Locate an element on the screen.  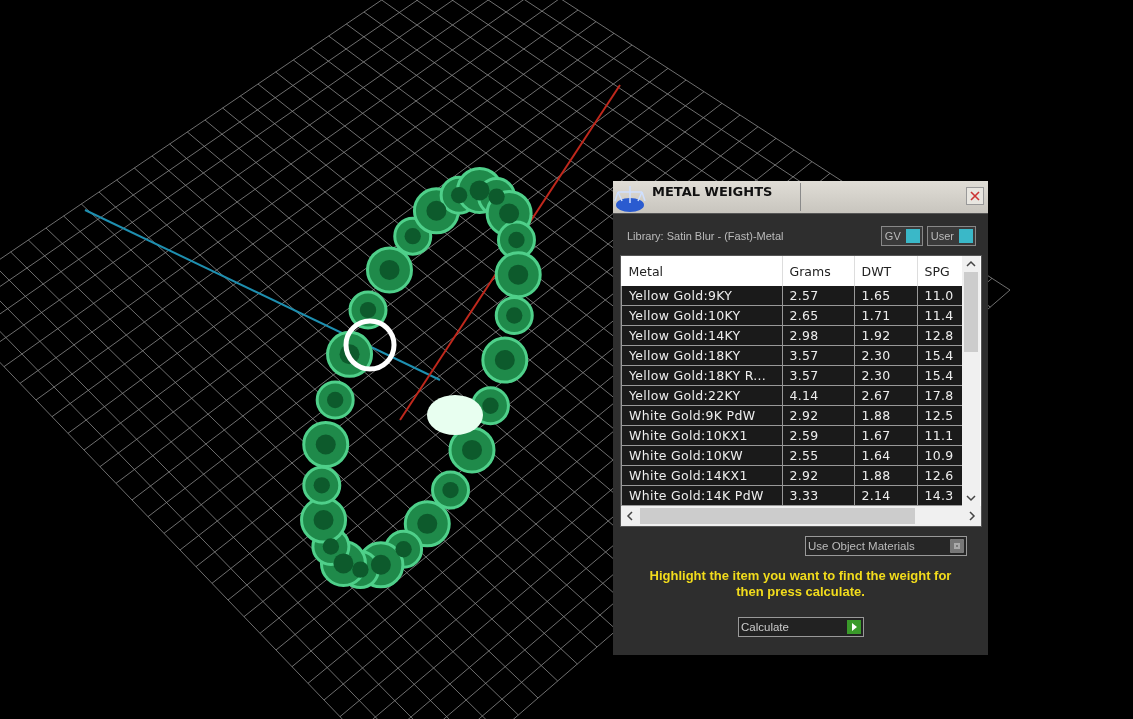
scale-icon is located at coordinates (630, 198).